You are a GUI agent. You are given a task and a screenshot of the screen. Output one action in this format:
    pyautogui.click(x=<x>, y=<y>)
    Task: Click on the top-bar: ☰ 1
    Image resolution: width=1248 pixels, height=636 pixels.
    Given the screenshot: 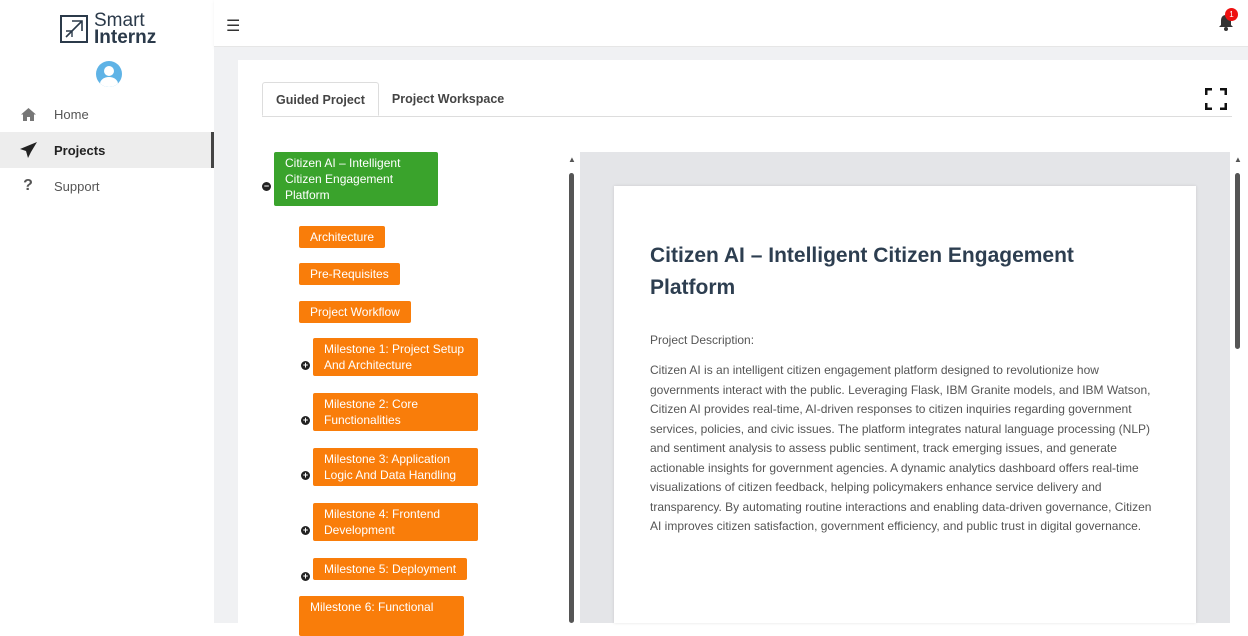 What is the action you would take?
    pyautogui.click(x=731, y=23)
    